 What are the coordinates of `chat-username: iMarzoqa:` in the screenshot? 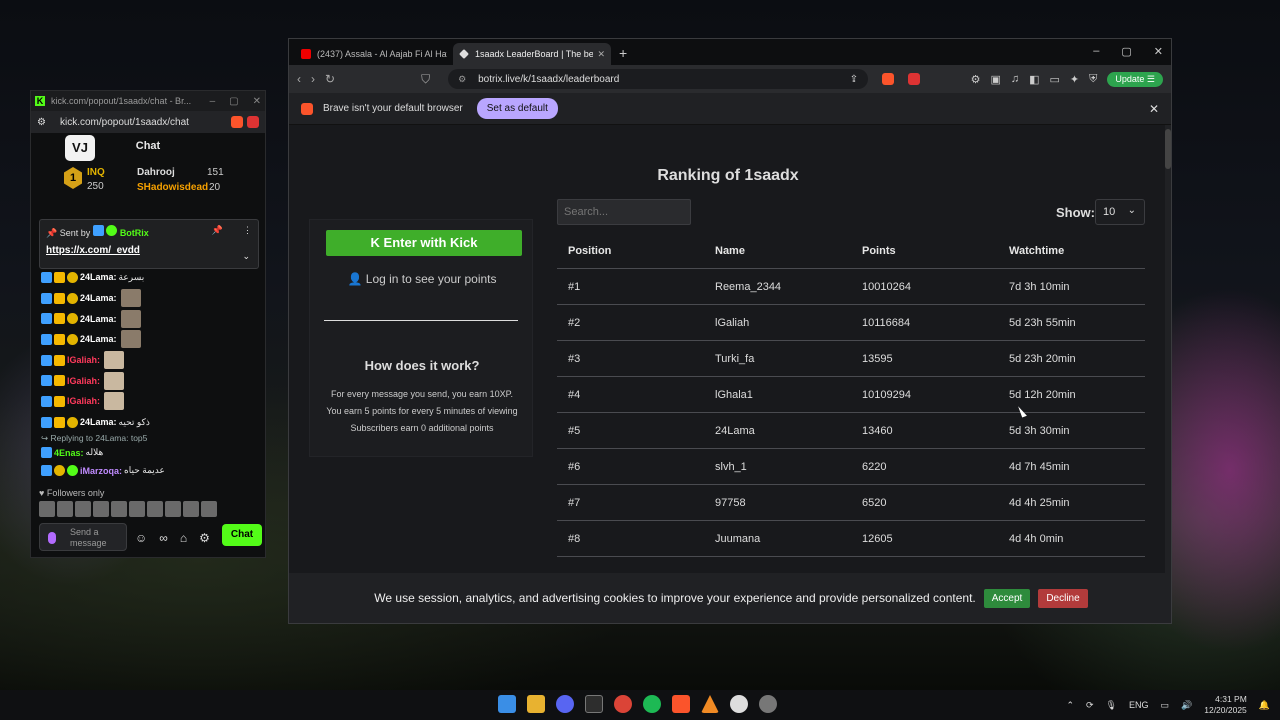 It's located at (101, 471).